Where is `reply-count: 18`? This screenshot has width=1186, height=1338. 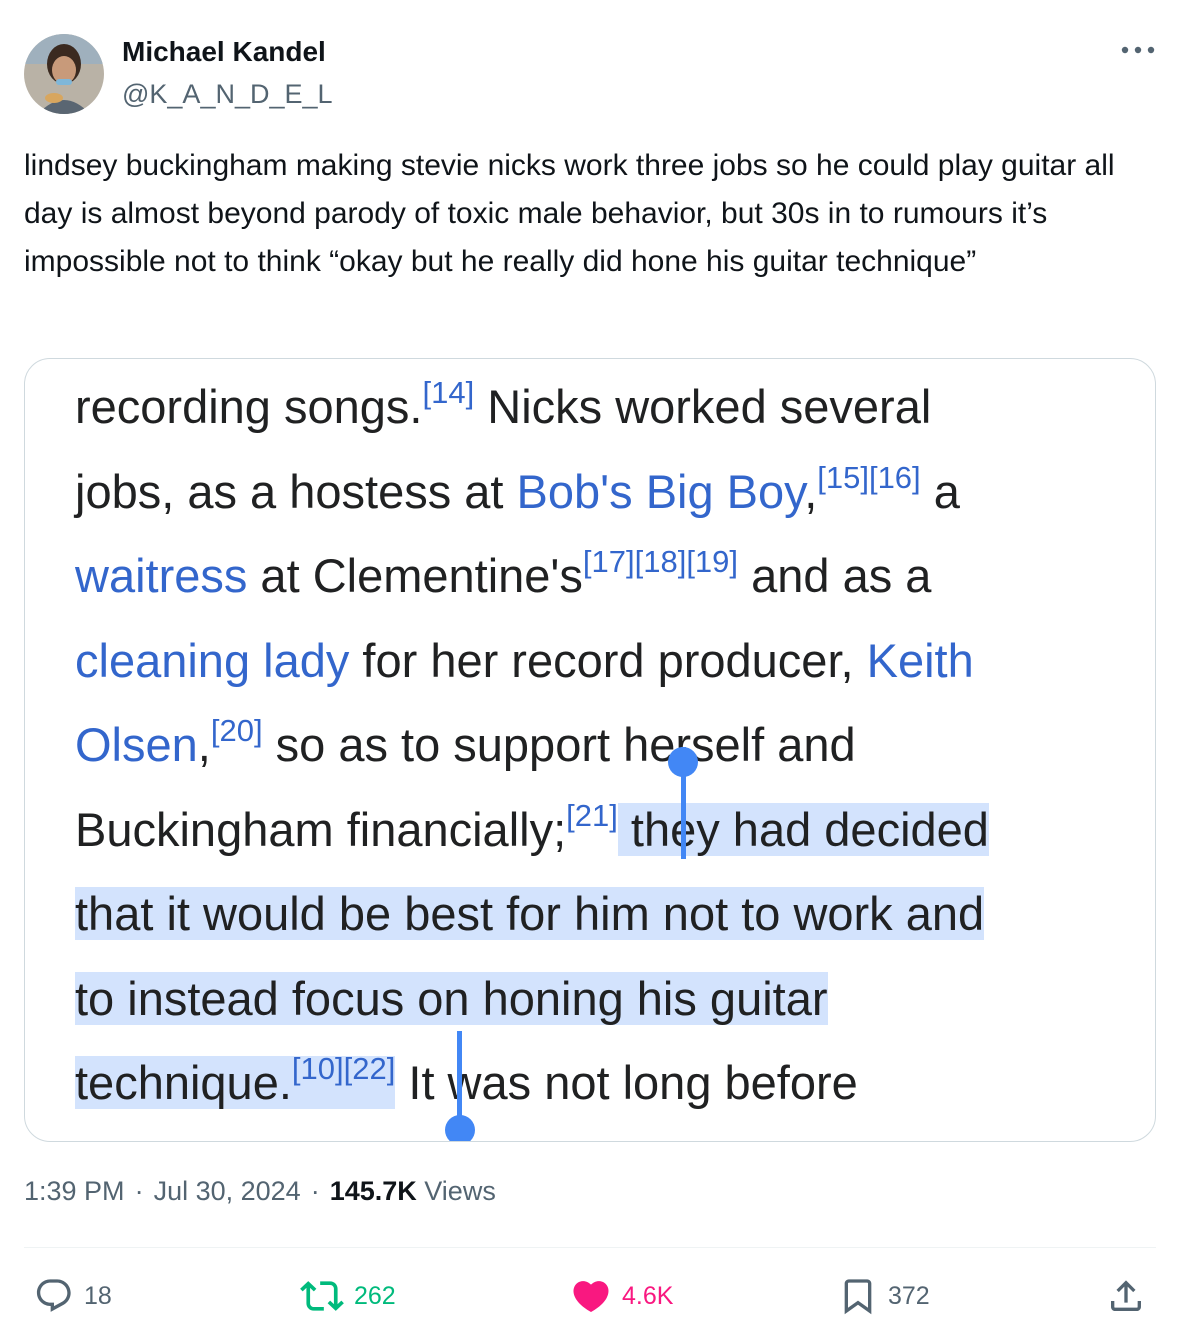
reply-count: 18 is located at coordinates (98, 1295).